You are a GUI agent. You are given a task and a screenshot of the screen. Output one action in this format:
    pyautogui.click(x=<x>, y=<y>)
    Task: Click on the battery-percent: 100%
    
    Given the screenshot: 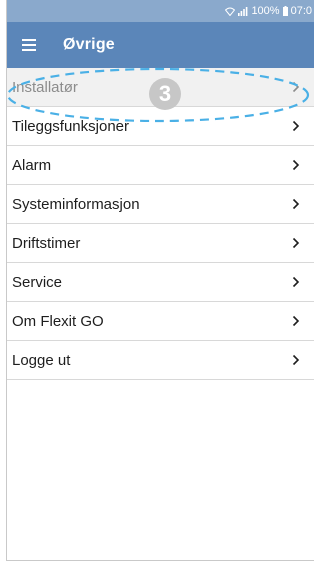 What is the action you would take?
    pyautogui.click(x=265, y=11)
    